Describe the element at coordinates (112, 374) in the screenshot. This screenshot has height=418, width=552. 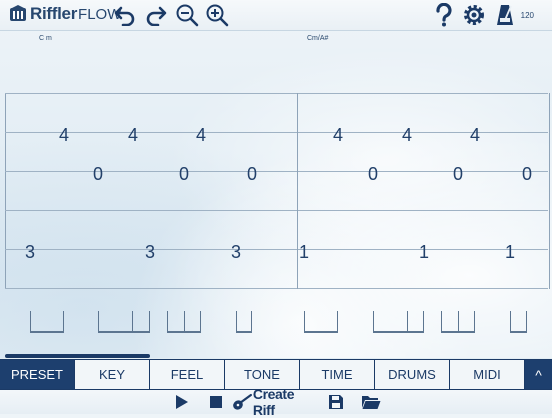
I see `tab-key: KEY` at that location.